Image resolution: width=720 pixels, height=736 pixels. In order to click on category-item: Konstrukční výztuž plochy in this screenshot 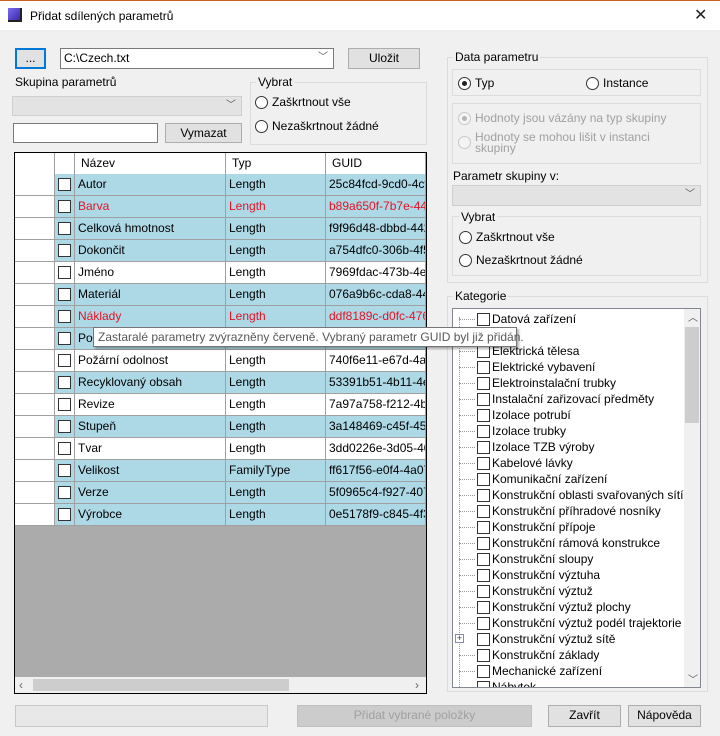, I will do `click(542, 607)`.